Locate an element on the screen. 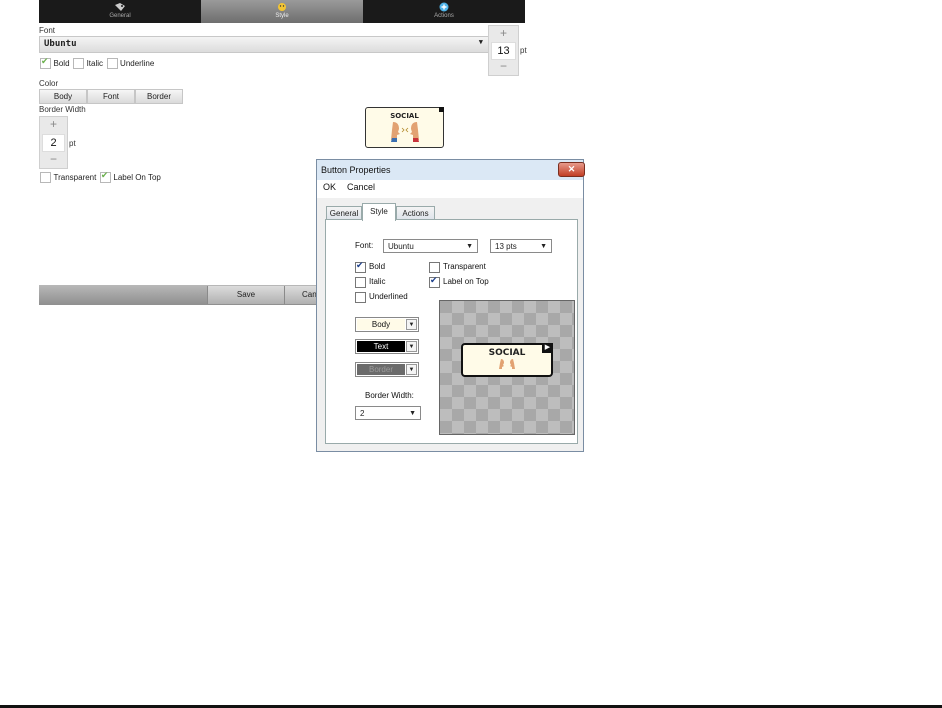  menu-ok: OK is located at coordinates (329, 187).